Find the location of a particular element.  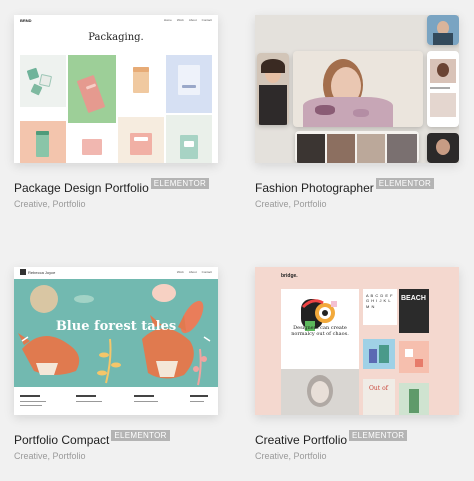

template-title-row: Fashion Photographer ELEMENTOR is located at coordinates (345, 186).